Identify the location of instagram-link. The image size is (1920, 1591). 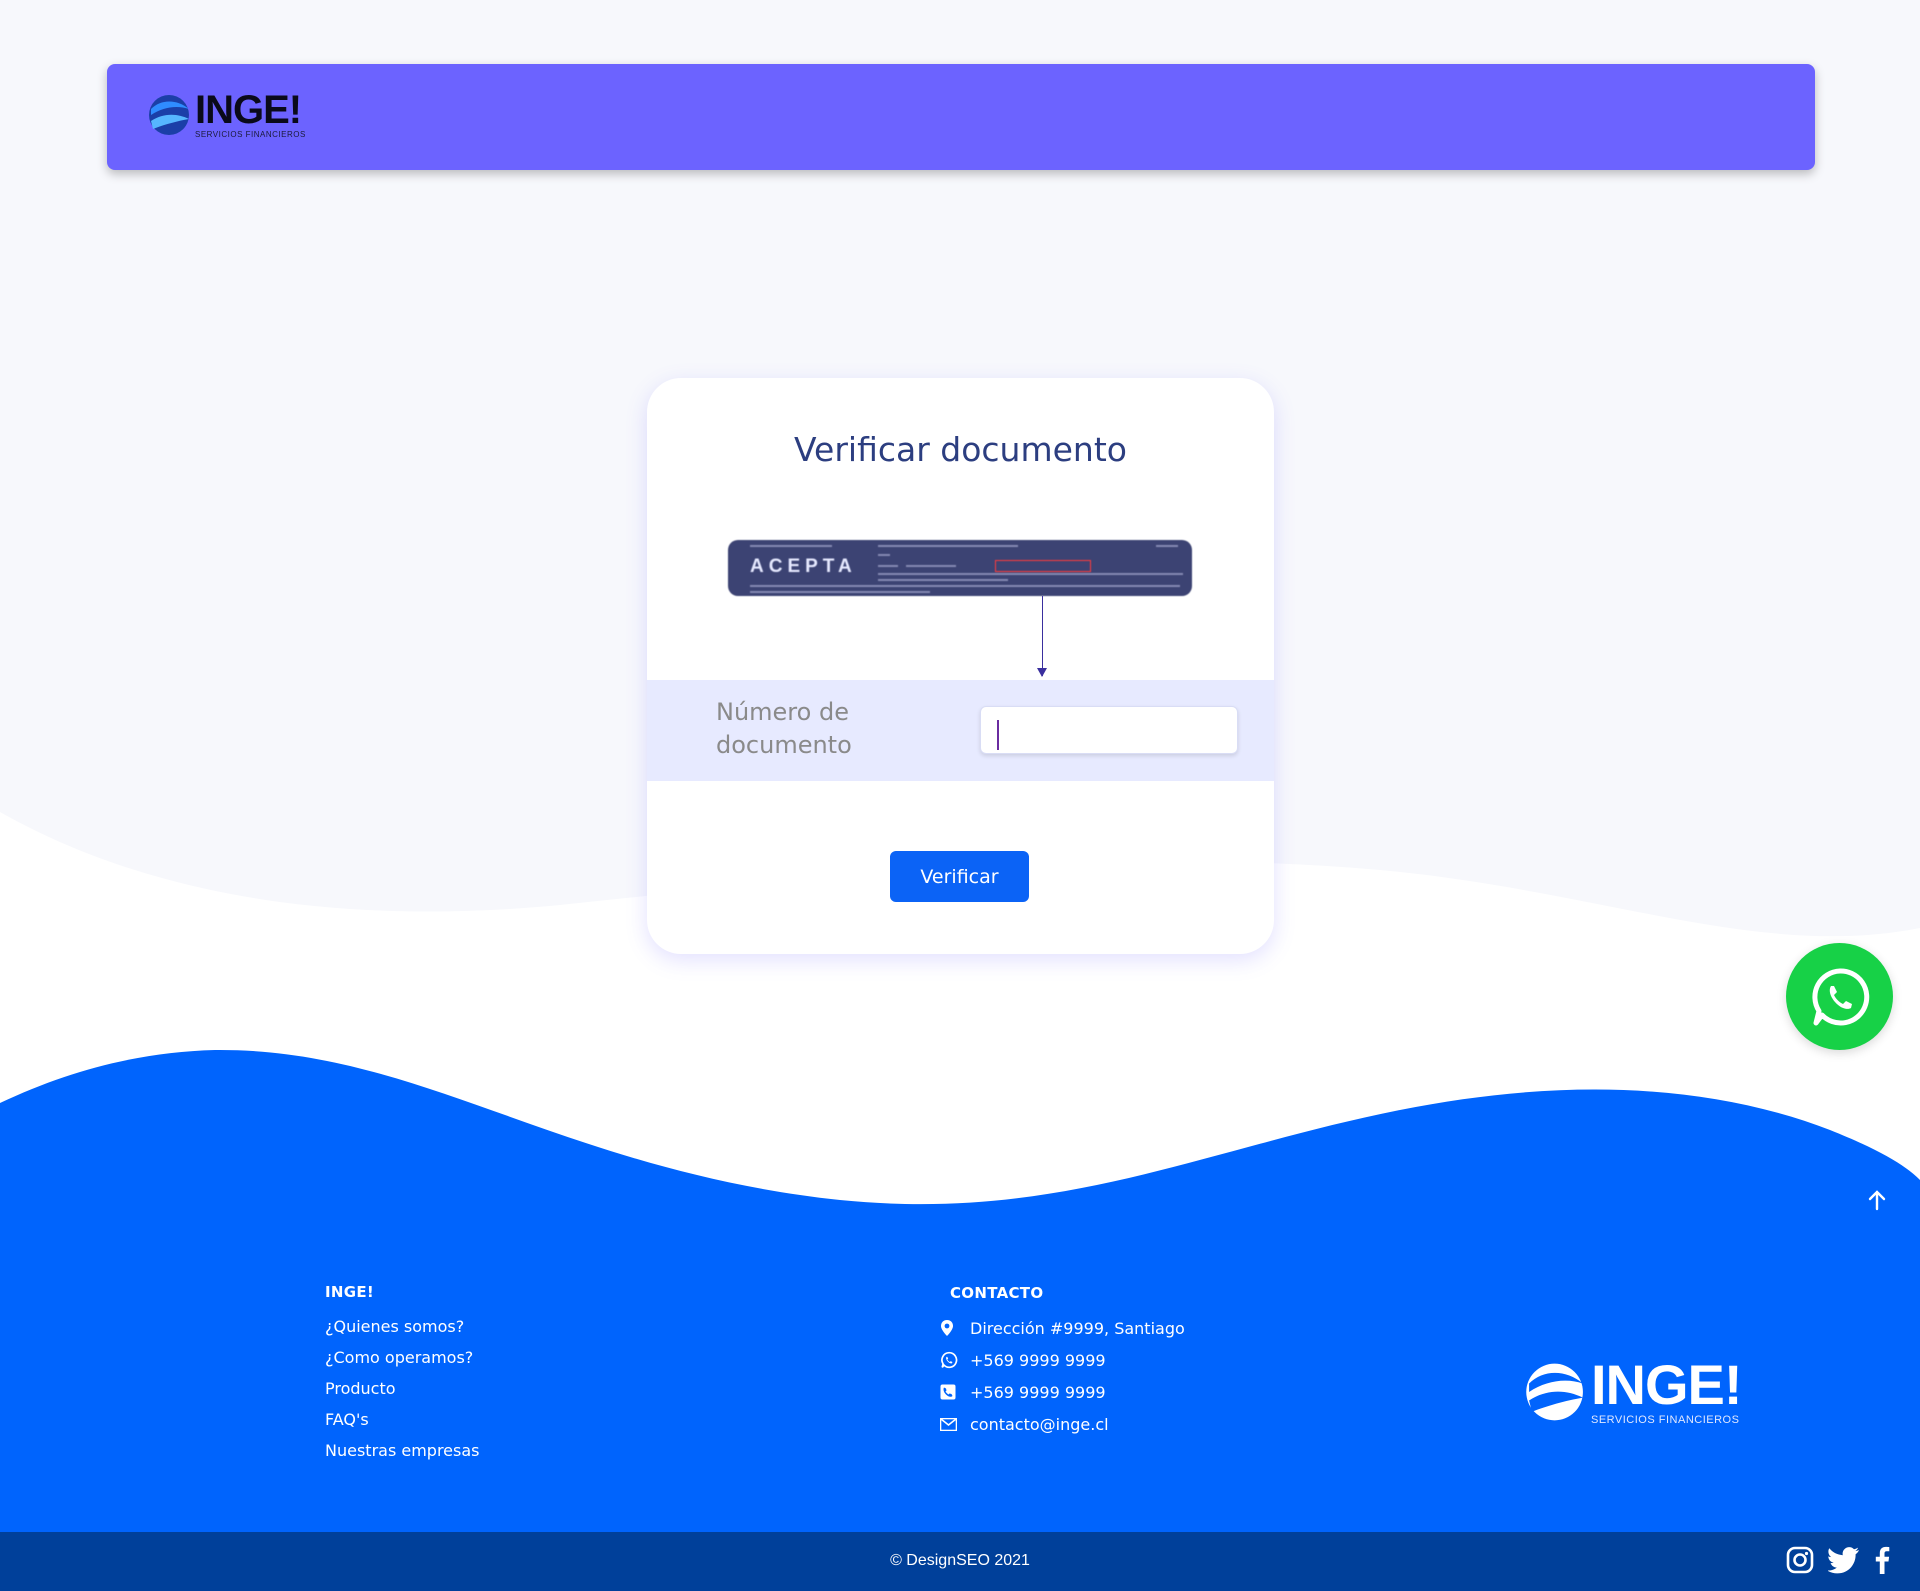
(1800, 1560).